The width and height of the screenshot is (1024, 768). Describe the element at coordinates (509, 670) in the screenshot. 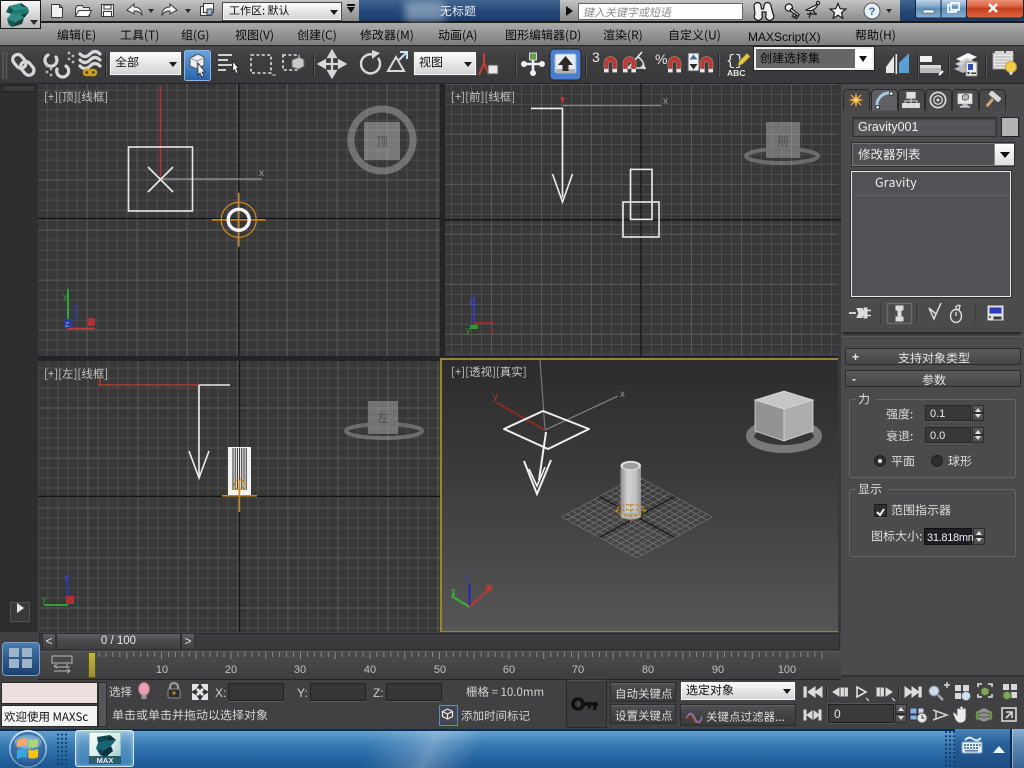

I see `svg-text: 60` at that location.